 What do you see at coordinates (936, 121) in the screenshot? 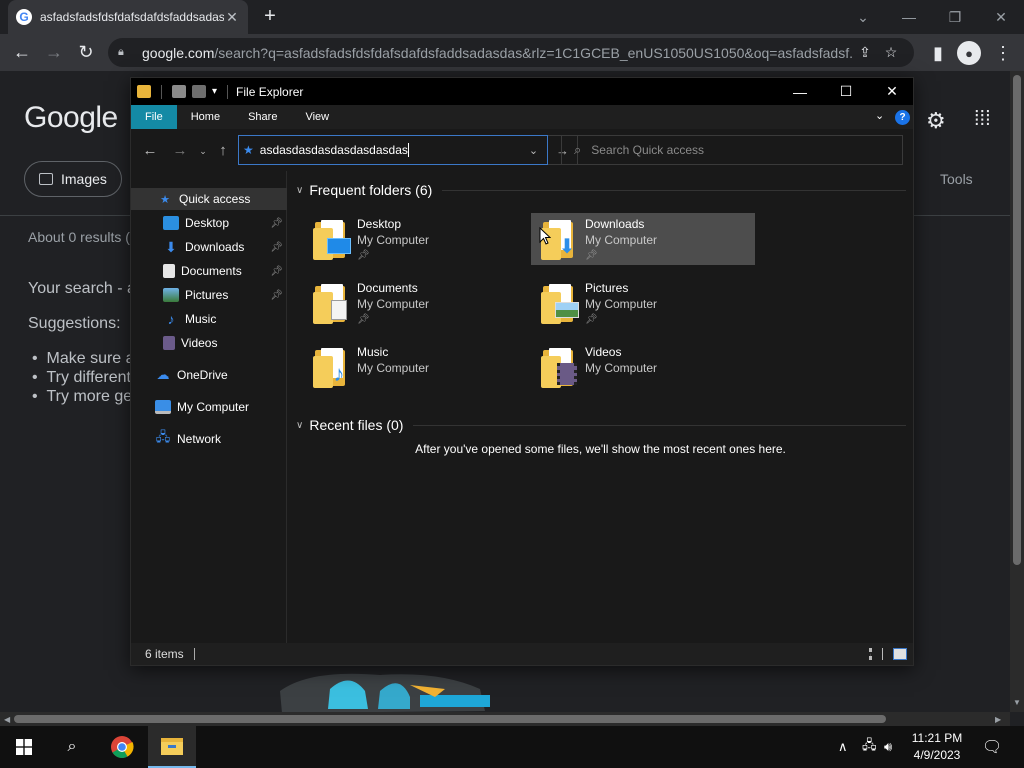
I see `settings-gear-icon: ⚙` at bounding box center [936, 121].